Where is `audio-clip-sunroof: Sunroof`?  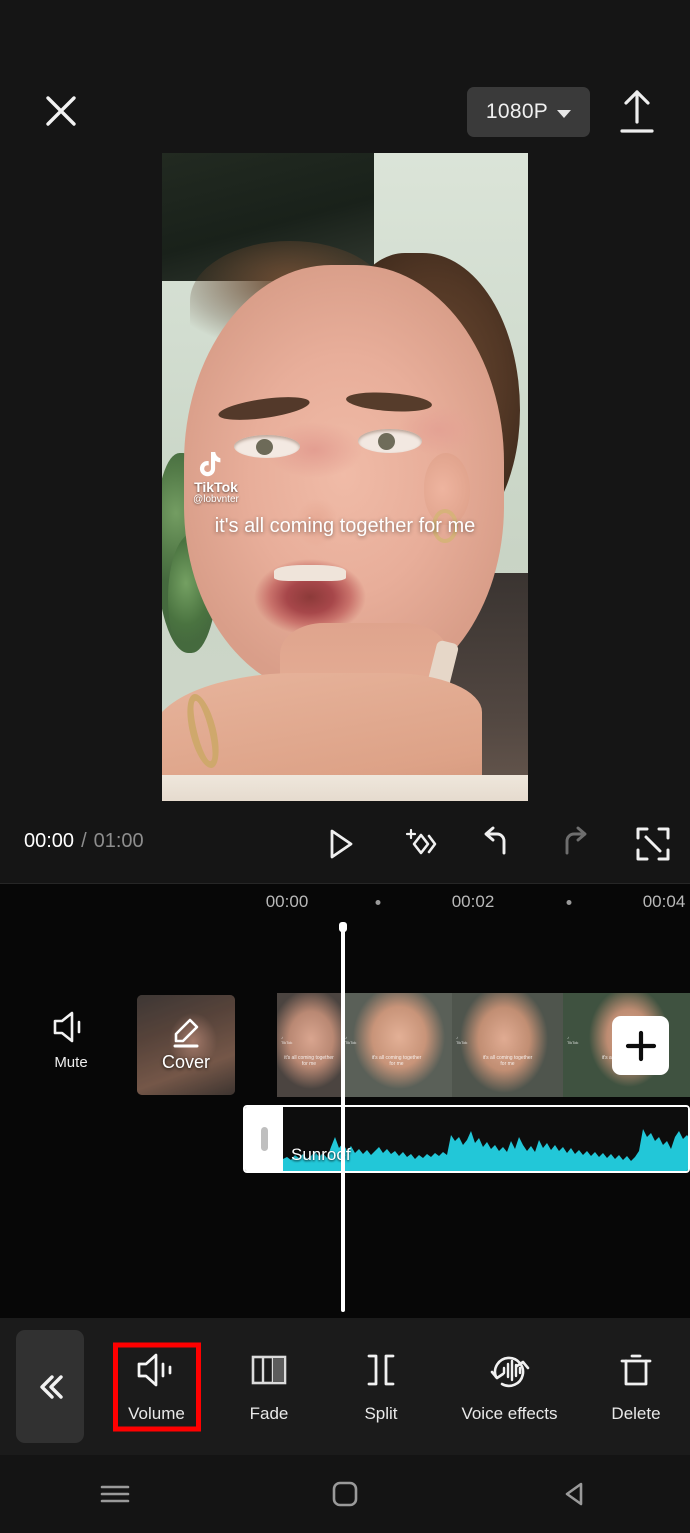
audio-clip-sunroof: Sunroof is located at coordinates (466, 1139).